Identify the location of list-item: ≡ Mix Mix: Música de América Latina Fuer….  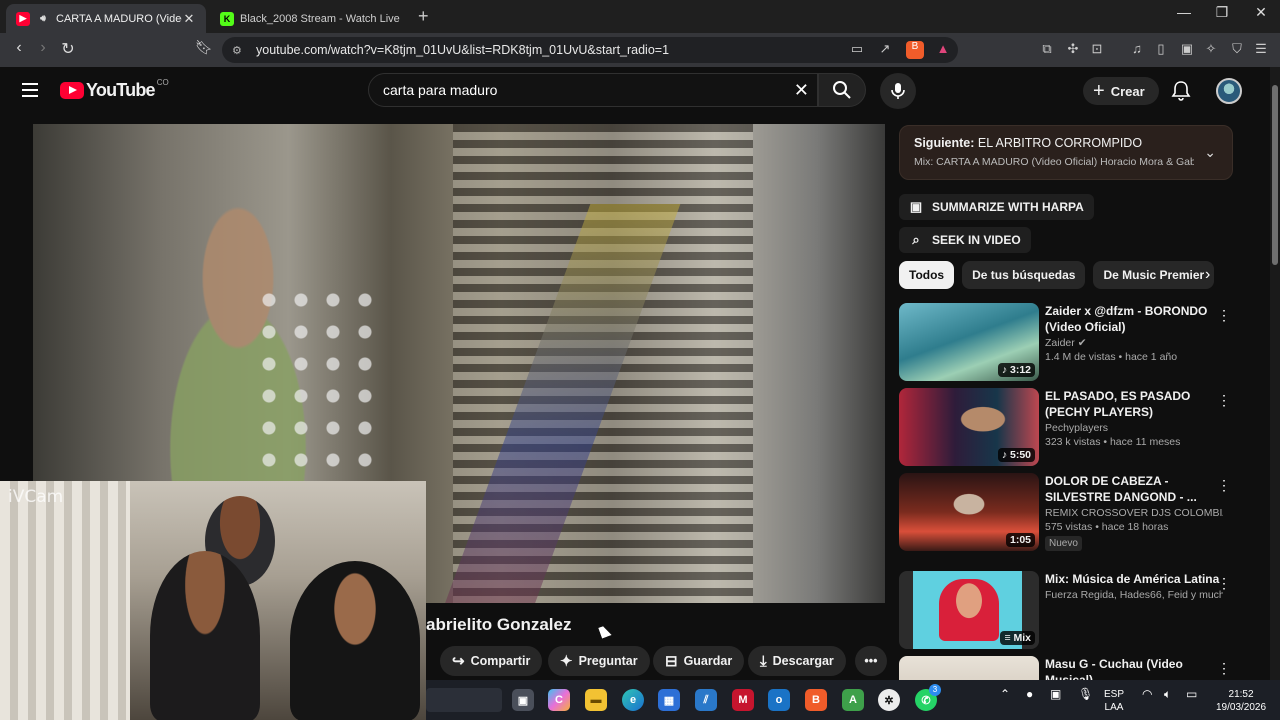
(1069, 611).